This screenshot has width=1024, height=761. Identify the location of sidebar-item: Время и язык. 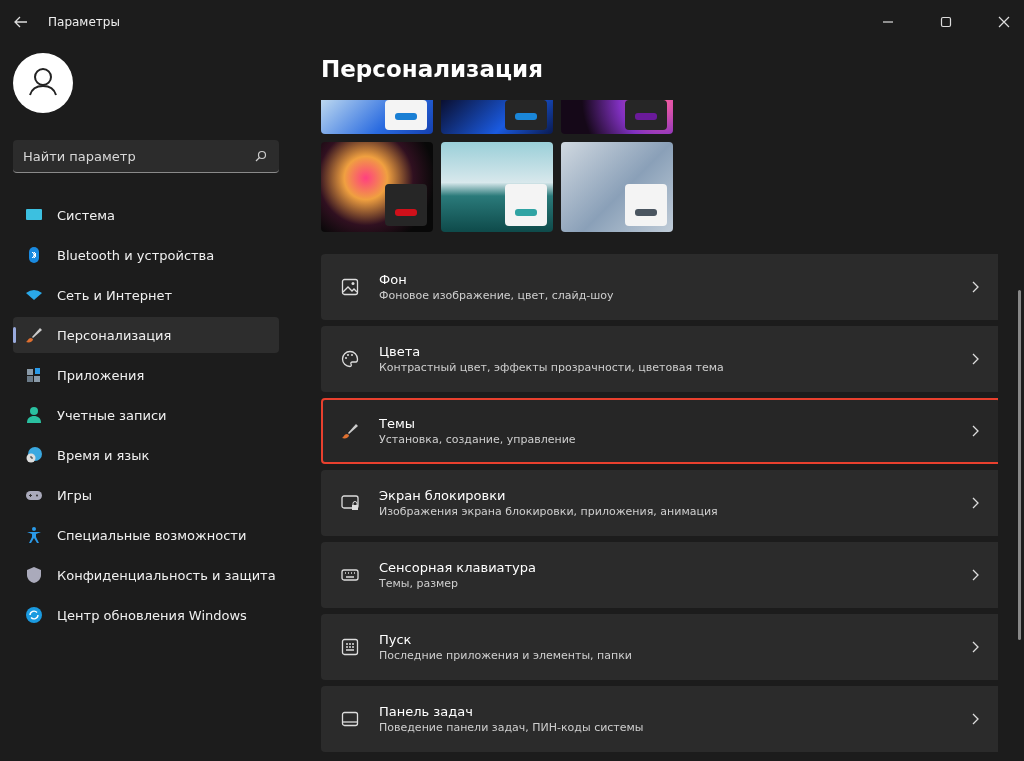
(146, 455).